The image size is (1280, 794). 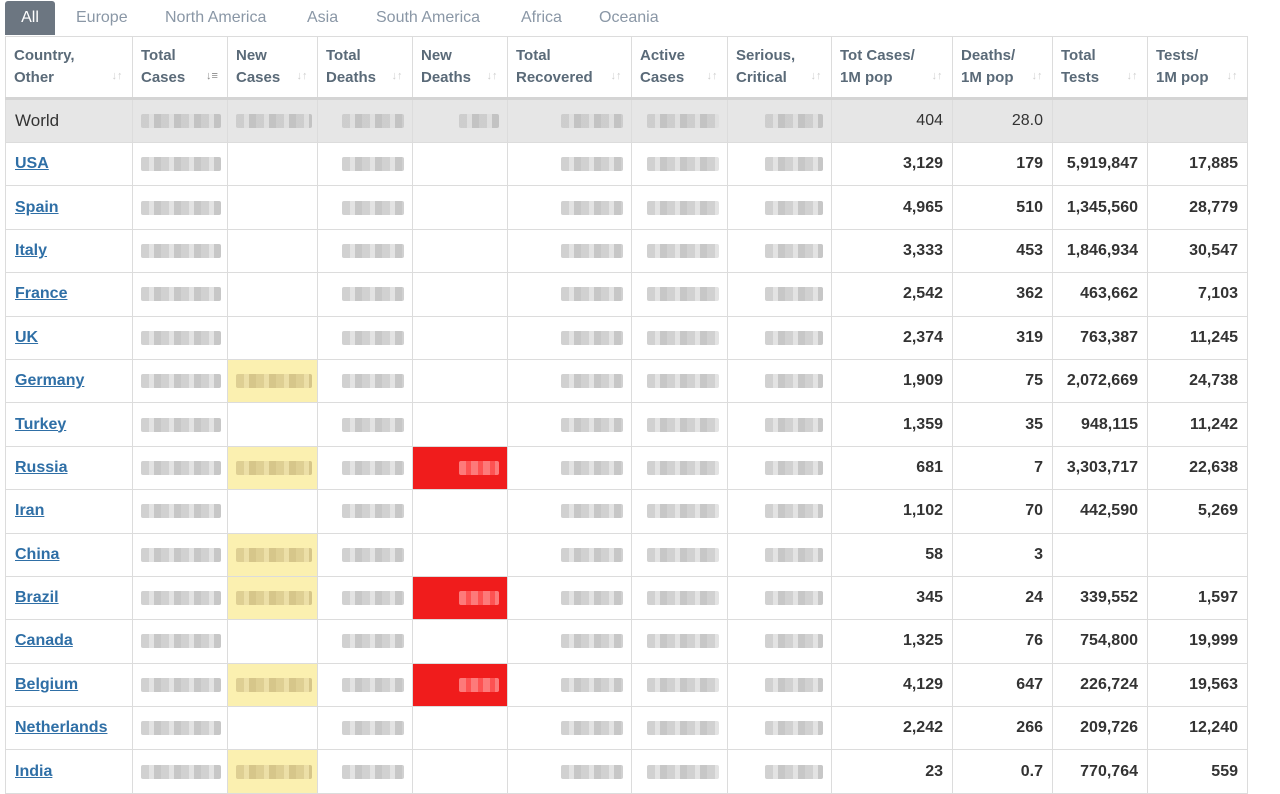 I want to click on header-total-deaths: Total Deaths ↓↑, so click(x=365, y=68).